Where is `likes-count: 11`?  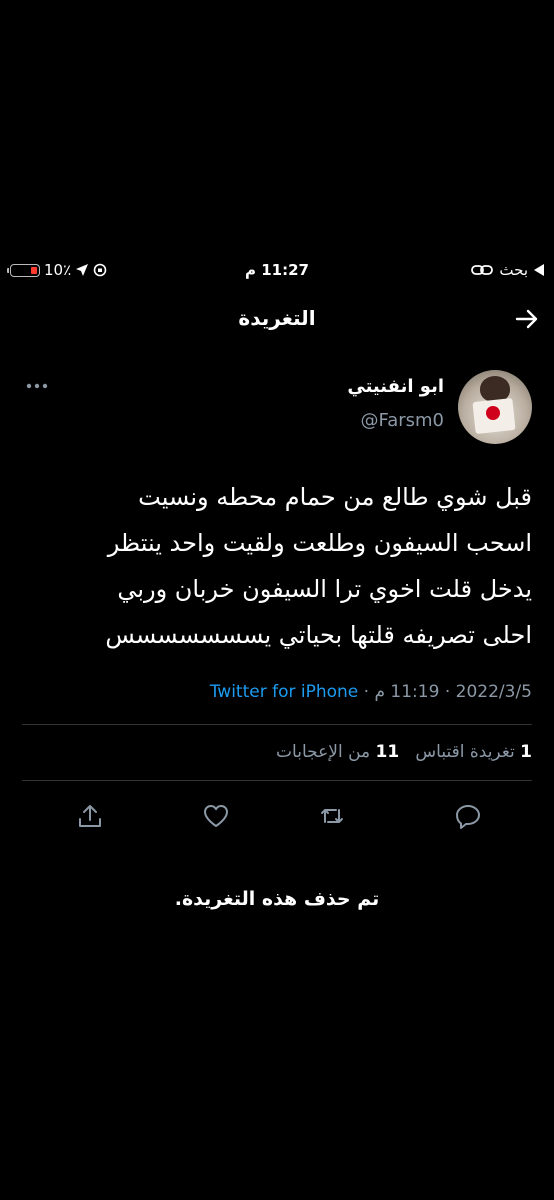 likes-count: 11 is located at coordinates (387, 752).